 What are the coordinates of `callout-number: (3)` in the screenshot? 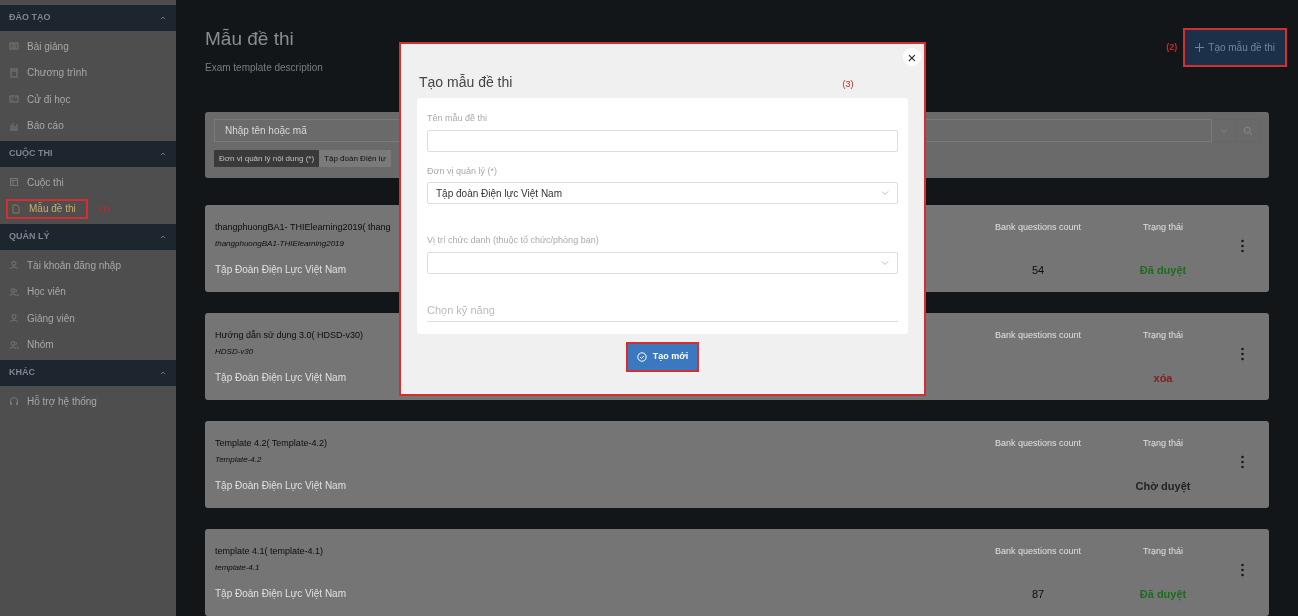 It's located at (848, 84).